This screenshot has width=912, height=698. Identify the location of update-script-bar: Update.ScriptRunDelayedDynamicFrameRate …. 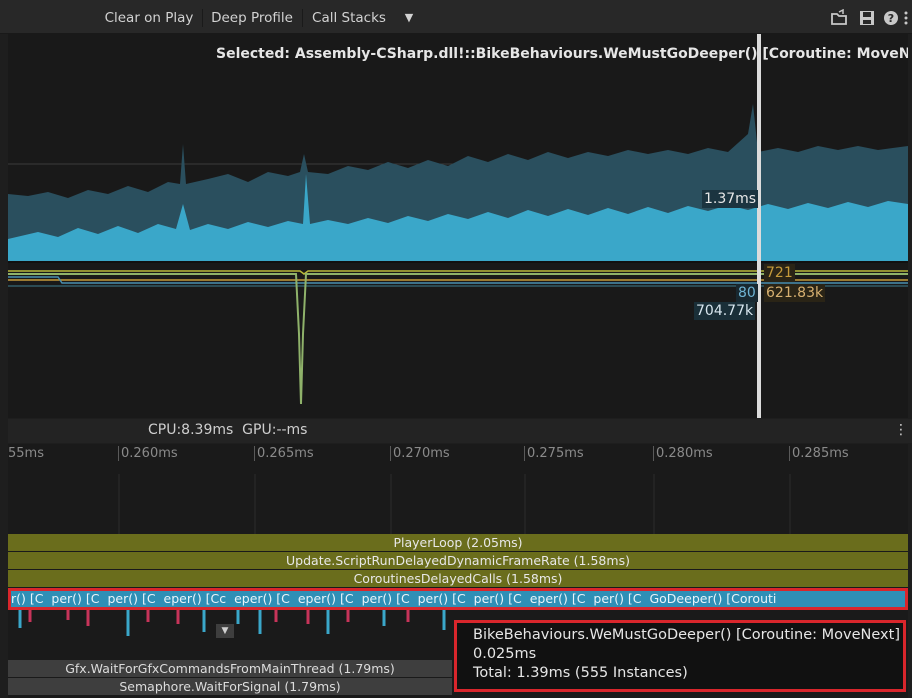
(458, 560).